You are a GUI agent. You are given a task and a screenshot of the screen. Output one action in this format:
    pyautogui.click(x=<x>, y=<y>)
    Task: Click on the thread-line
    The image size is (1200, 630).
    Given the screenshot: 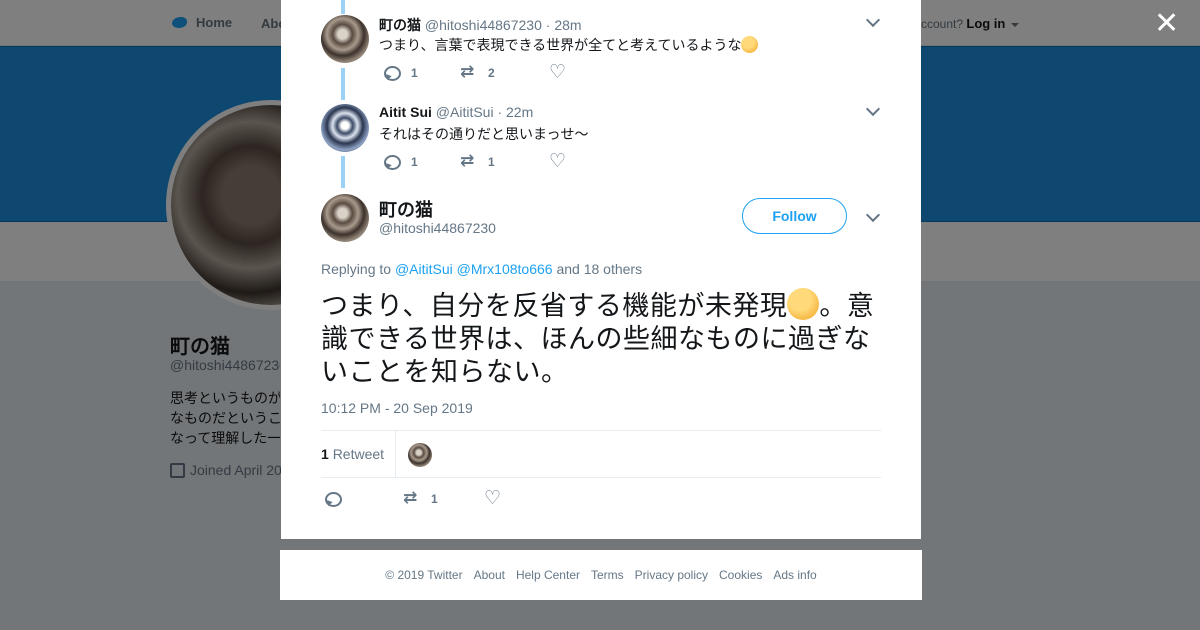 What is the action you would take?
    pyautogui.click(x=343, y=7)
    